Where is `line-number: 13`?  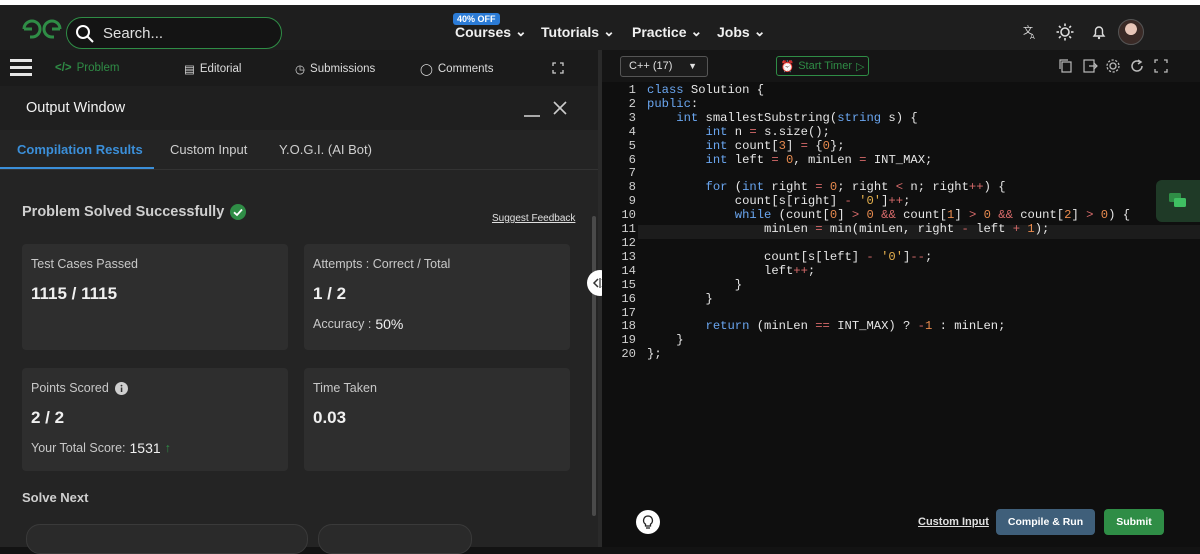
line-number: 13 is located at coordinates (628, 256).